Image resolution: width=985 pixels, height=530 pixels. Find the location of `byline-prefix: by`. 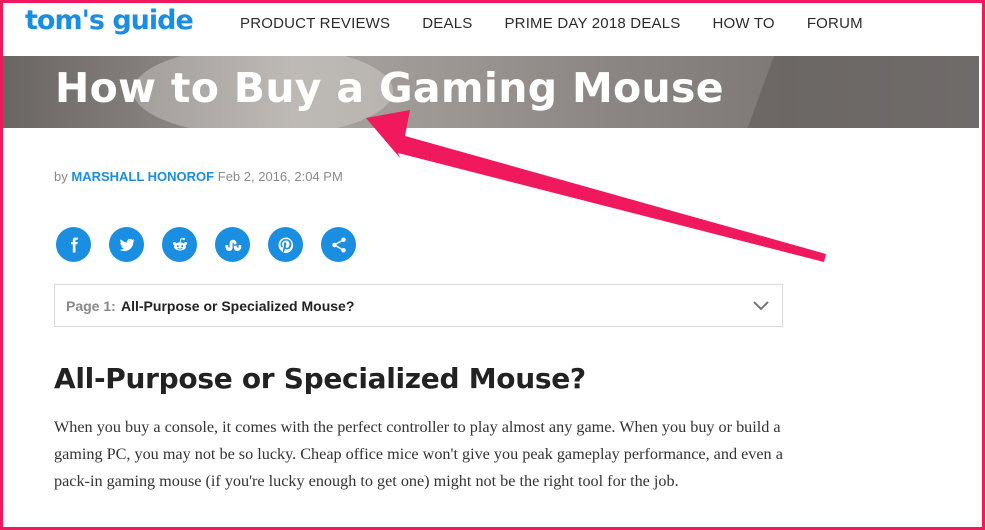

byline-prefix: by is located at coordinates (61, 176).